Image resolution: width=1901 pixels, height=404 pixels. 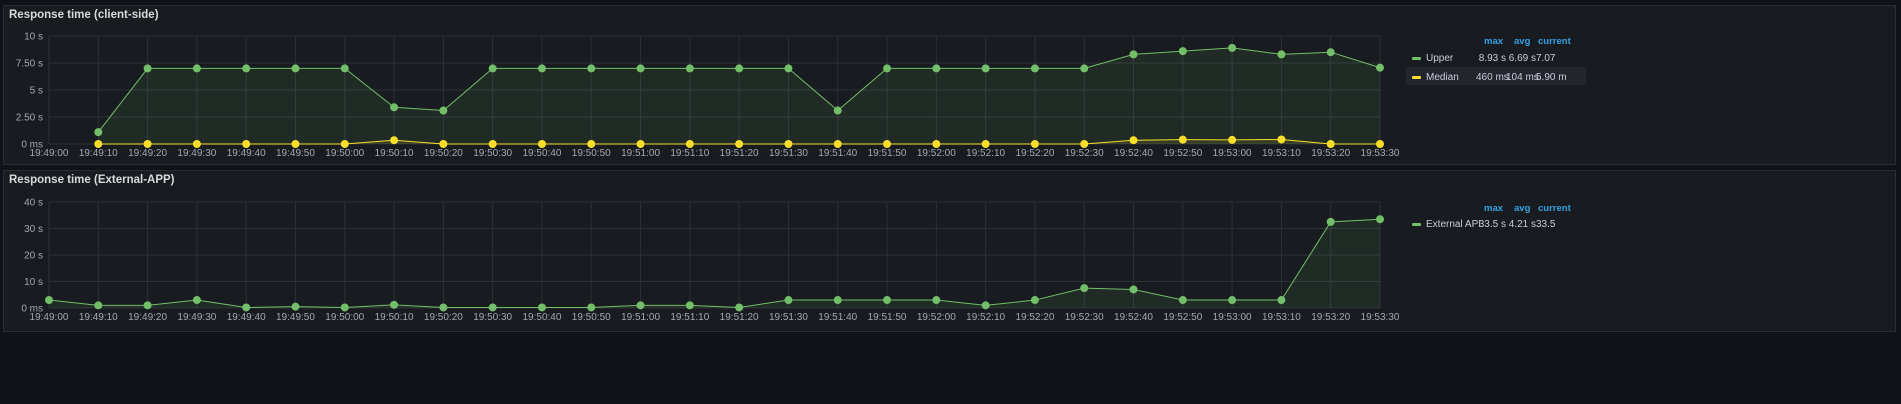 I want to click on x-tick-label: 19:53:20, so click(x=1330, y=153).